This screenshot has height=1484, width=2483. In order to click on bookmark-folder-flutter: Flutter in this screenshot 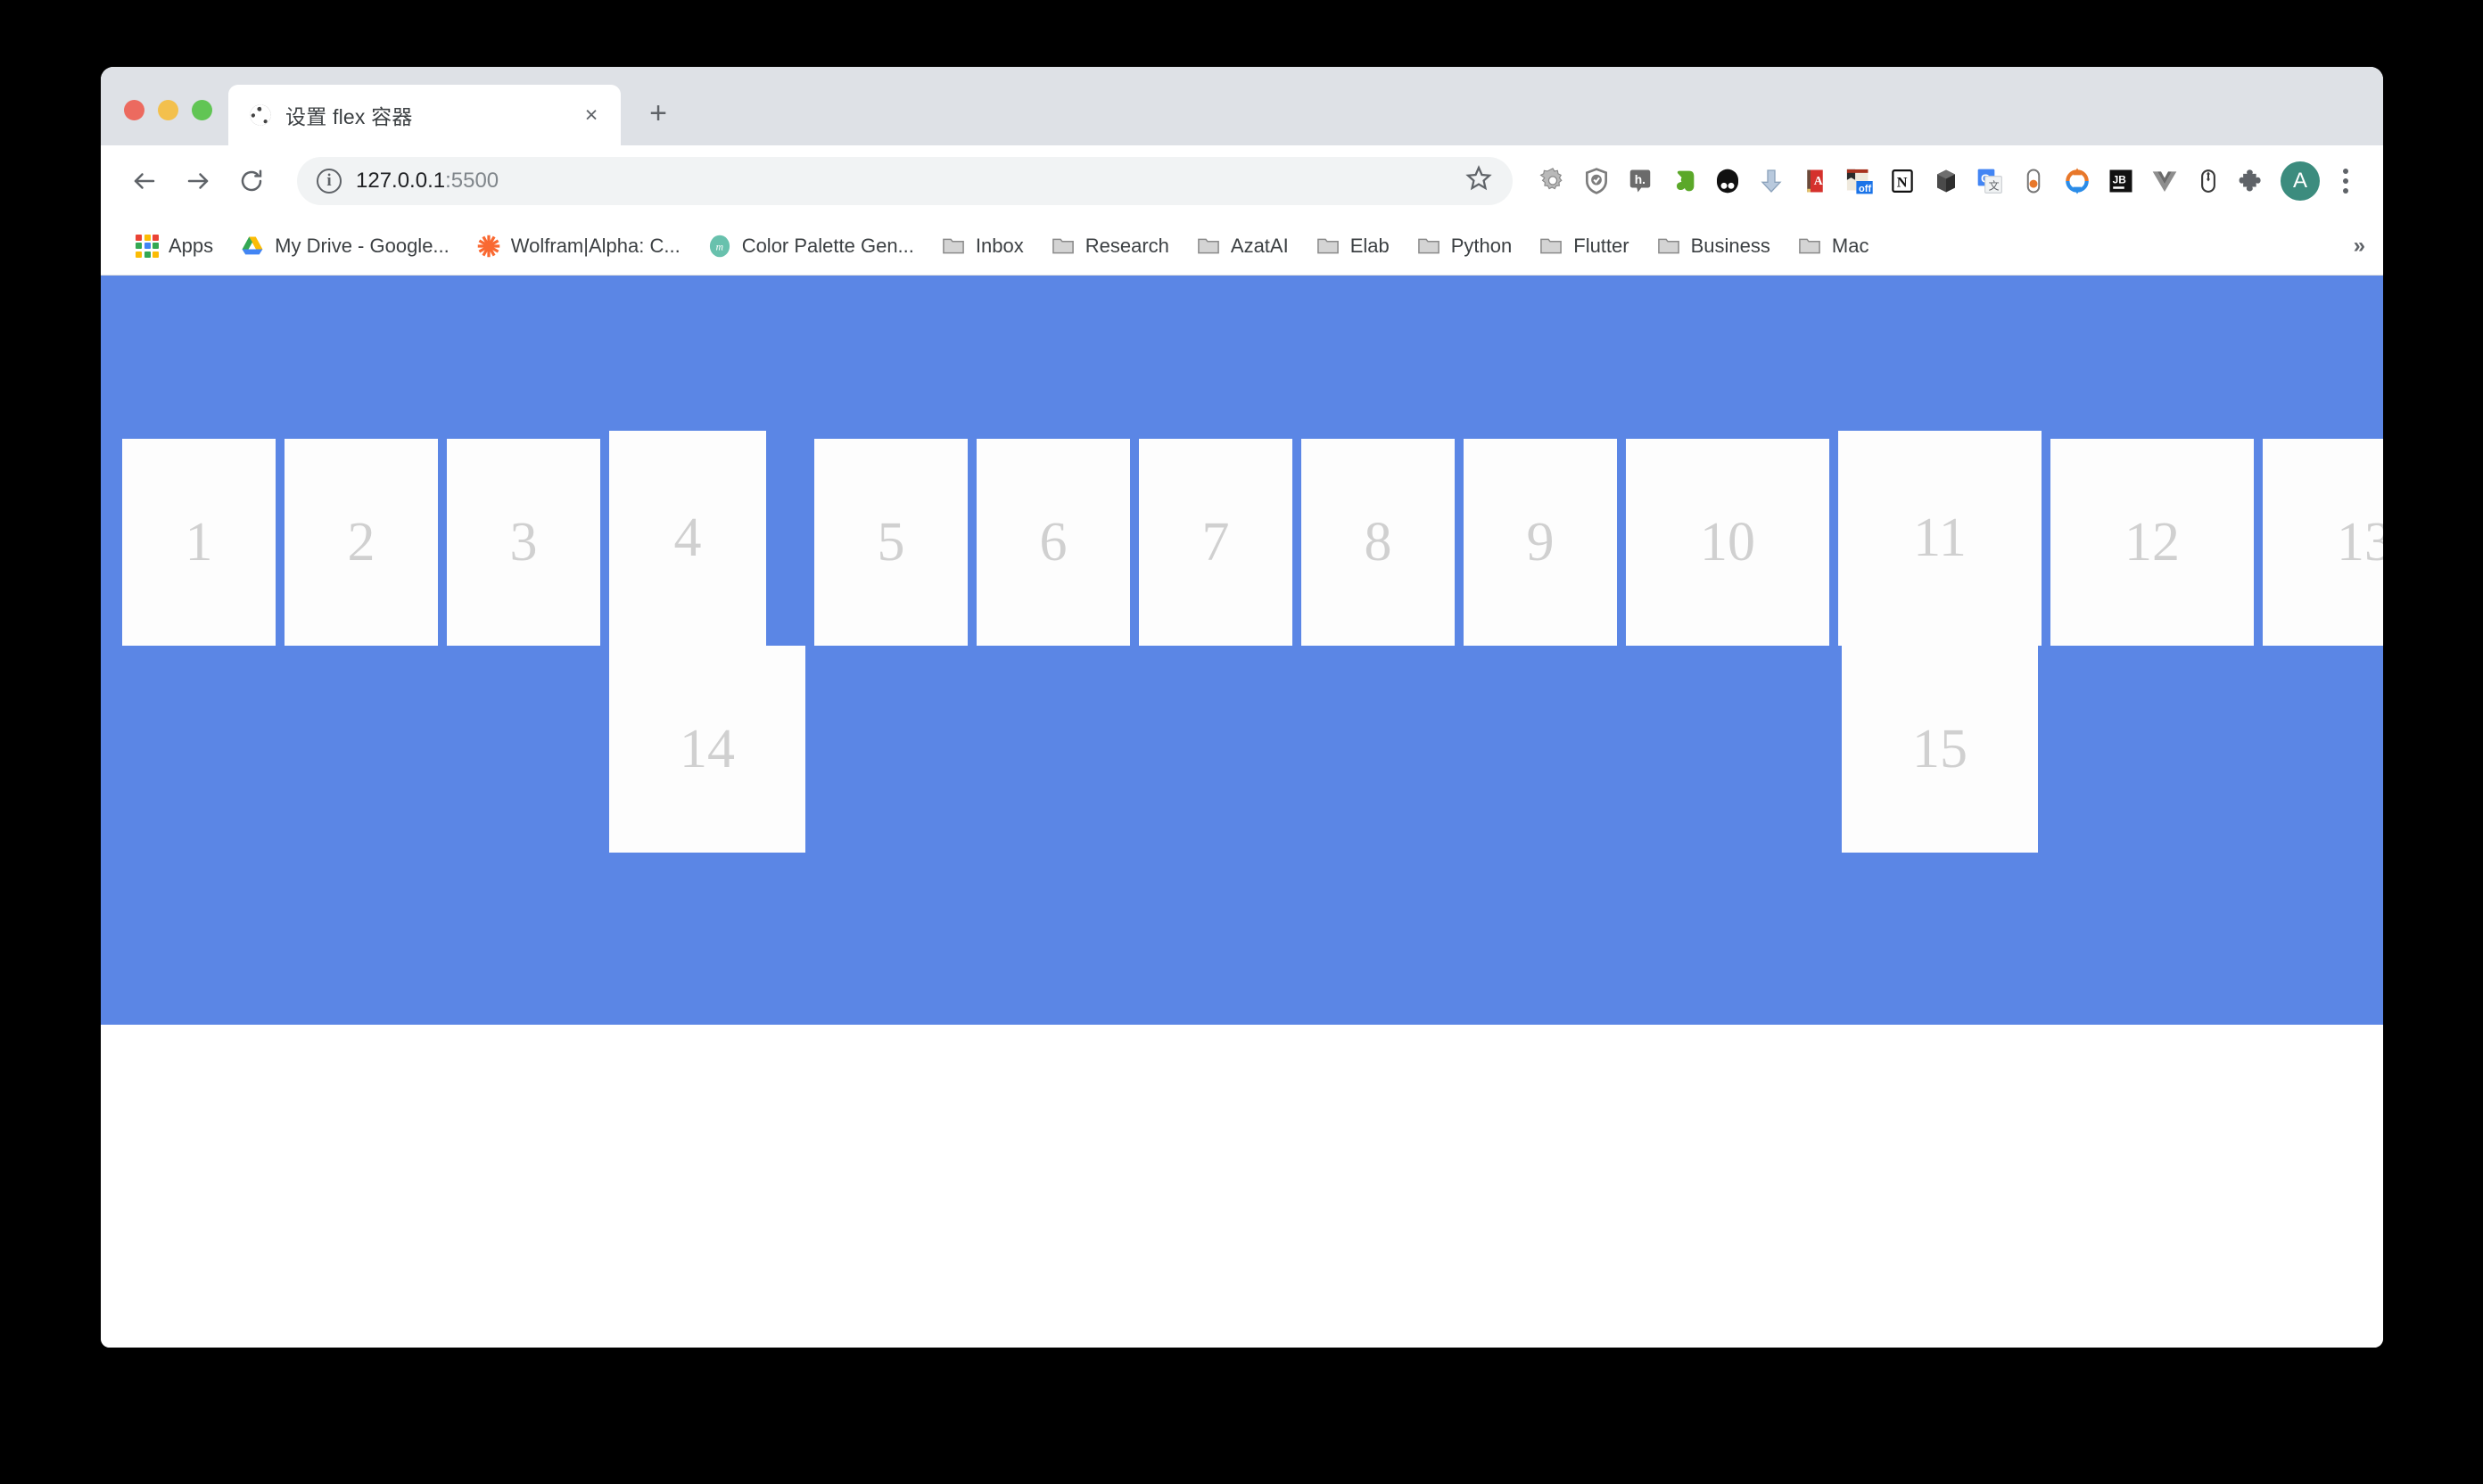, I will do `click(1583, 246)`.